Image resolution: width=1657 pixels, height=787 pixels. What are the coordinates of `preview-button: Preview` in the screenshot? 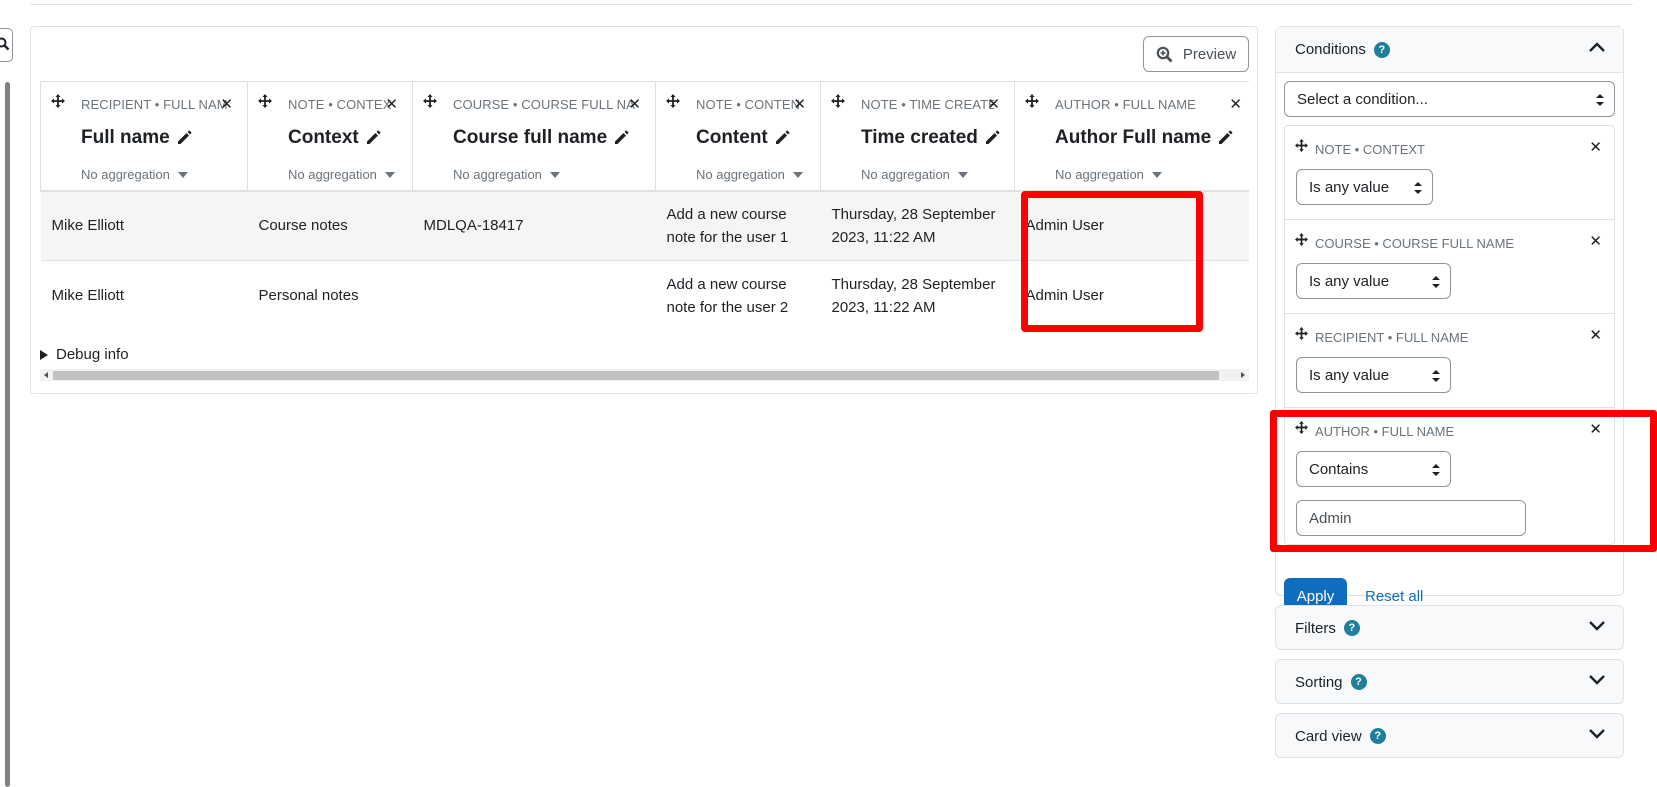 It's located at (1196, 54).